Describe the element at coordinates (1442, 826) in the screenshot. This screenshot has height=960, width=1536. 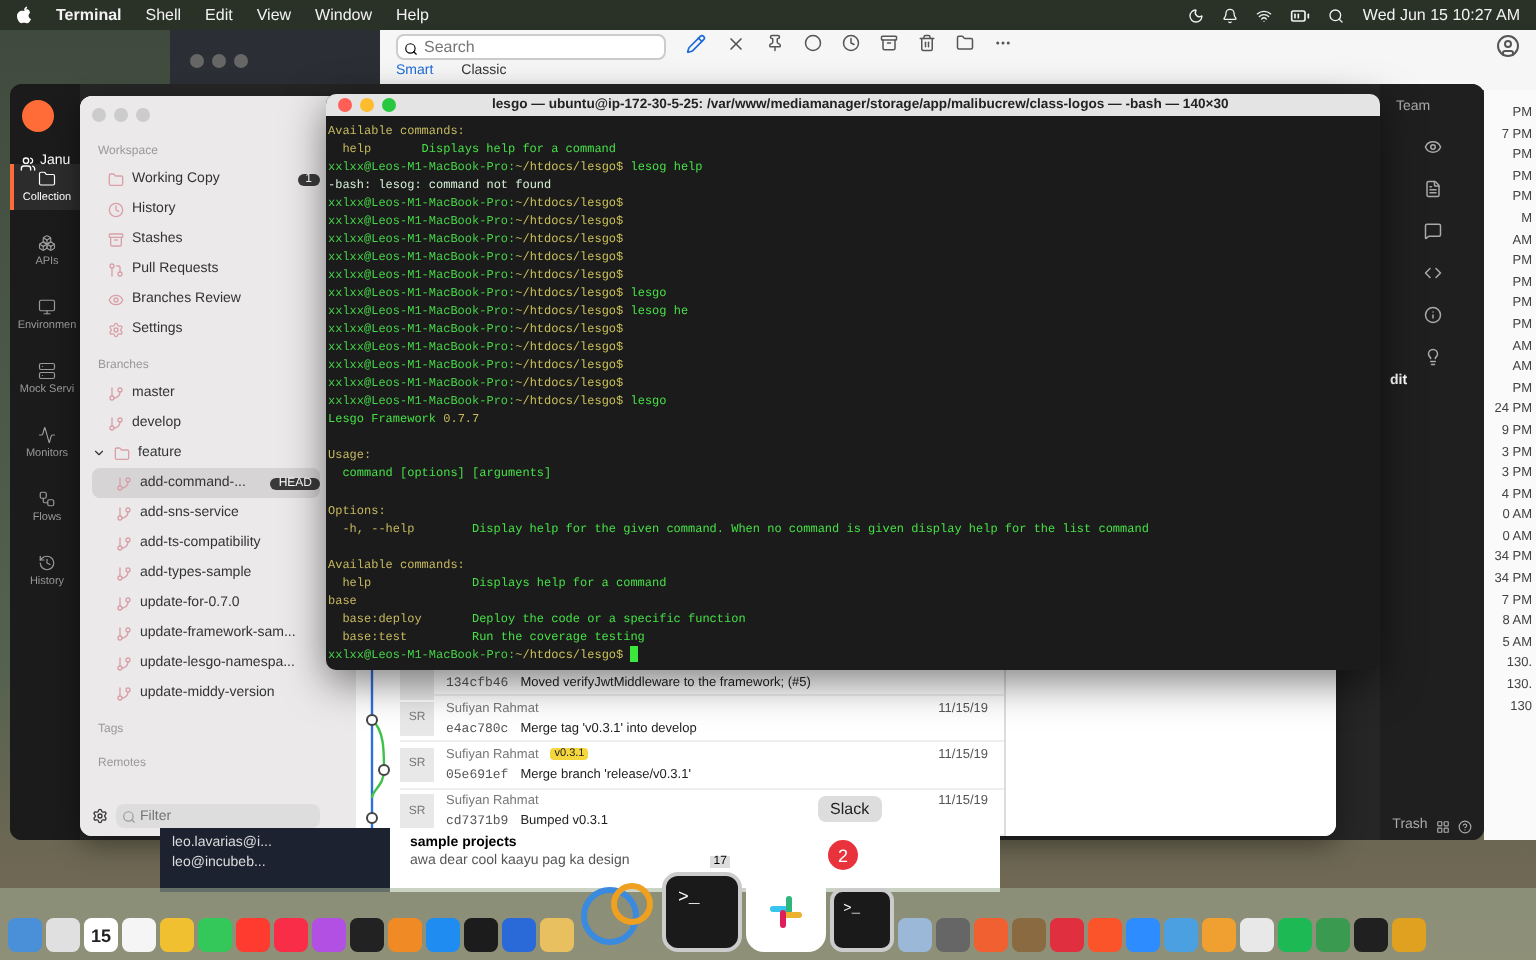
I see `layout-icon` at that location.